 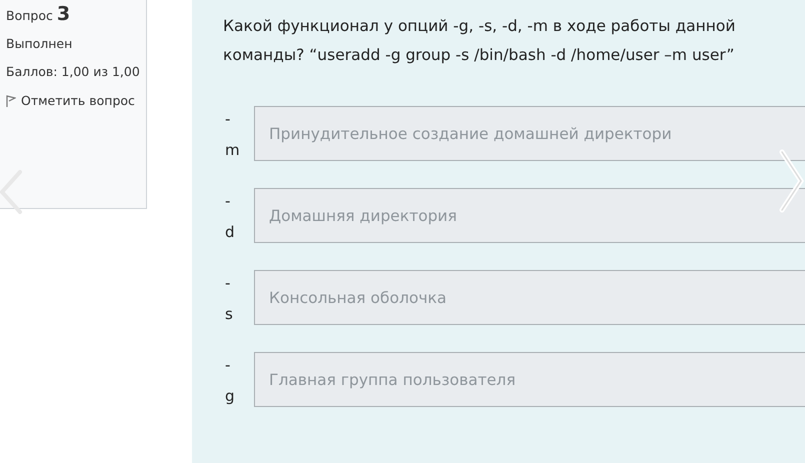 What do you see at coordinates (73, 72) in the screenshot?
I see `question-grade: Баллов: 1,00 из 1,00` at bounding box center [73, 72].